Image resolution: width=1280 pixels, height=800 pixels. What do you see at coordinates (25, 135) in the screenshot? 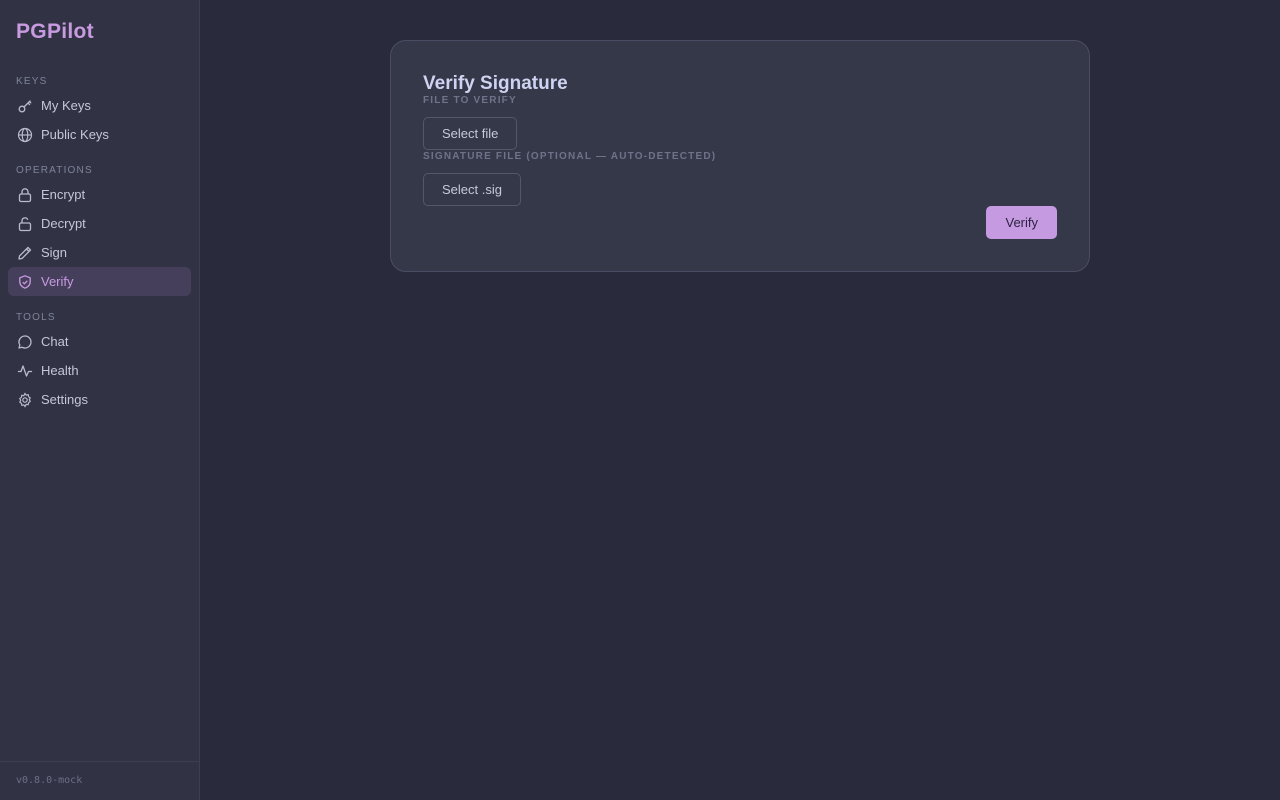
I see `globe-icon` at bounding box center [25, 135].